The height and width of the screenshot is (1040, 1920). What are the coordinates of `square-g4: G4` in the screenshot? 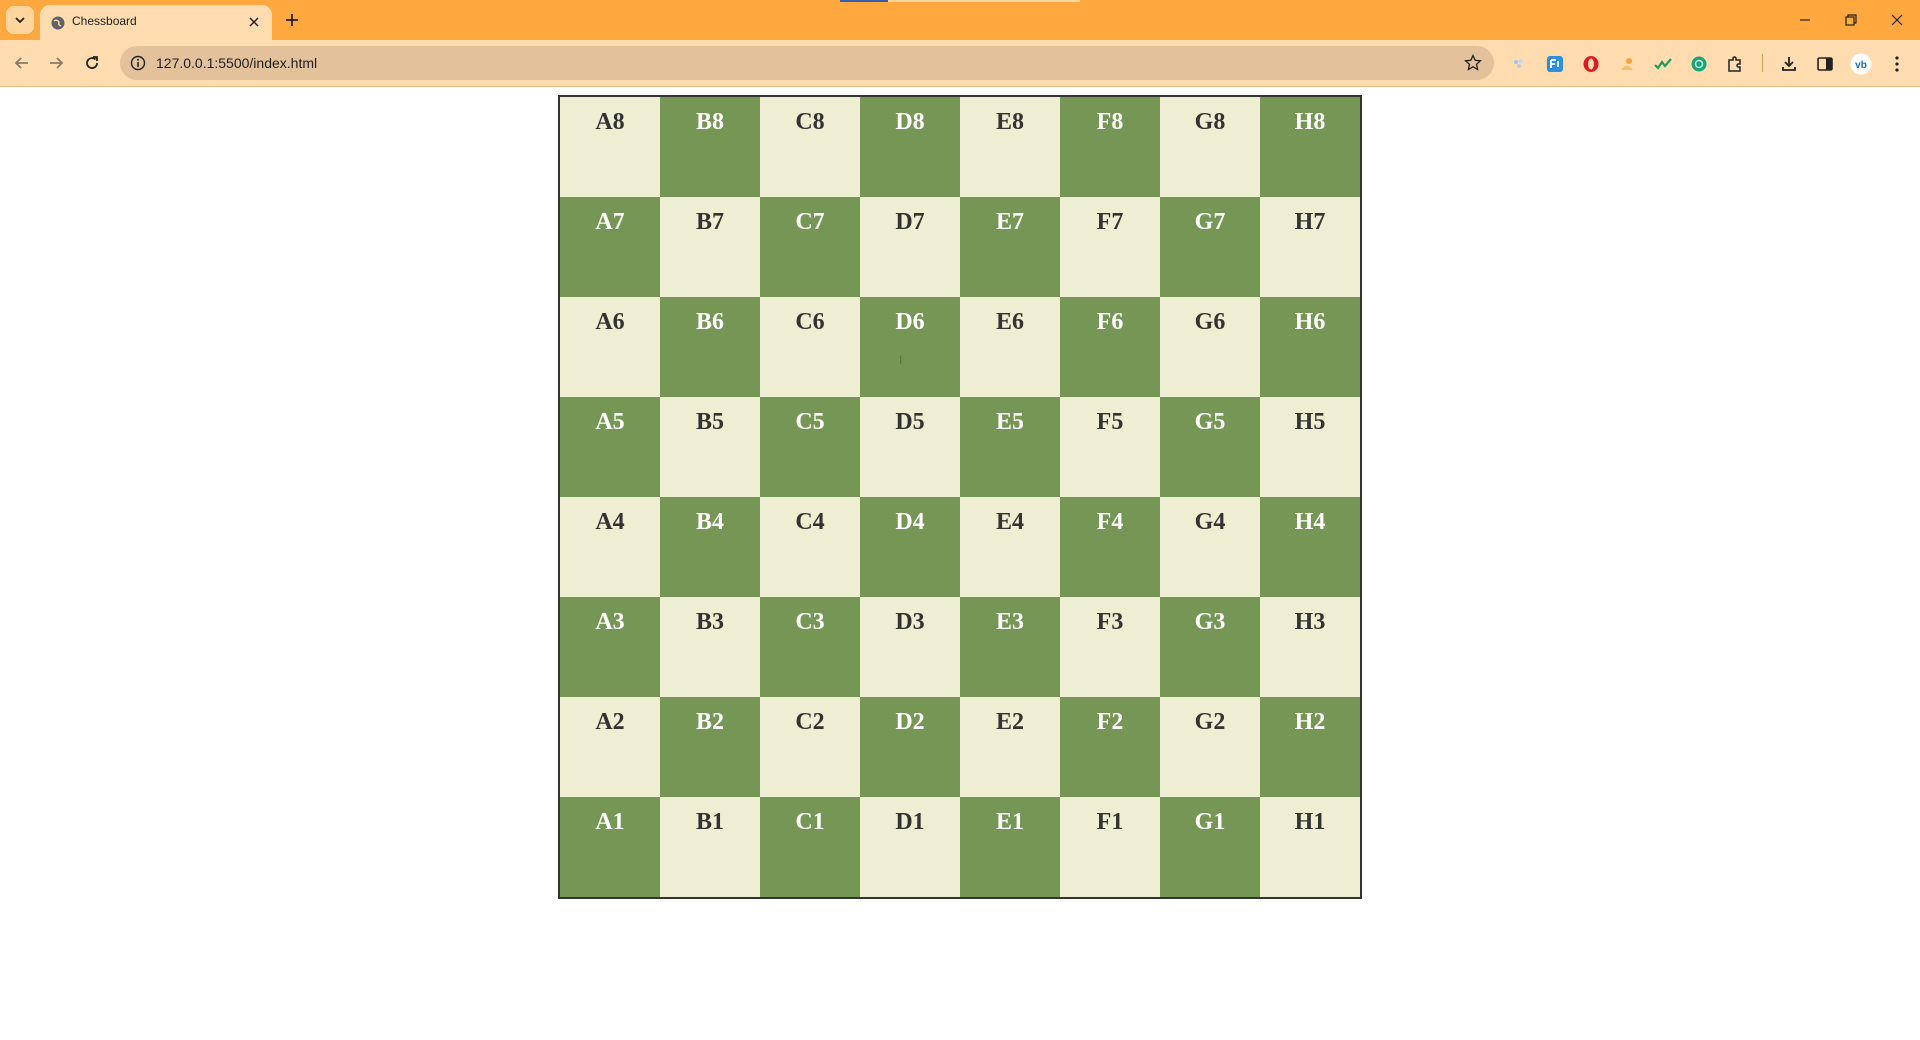 It's located at (1210, 547).